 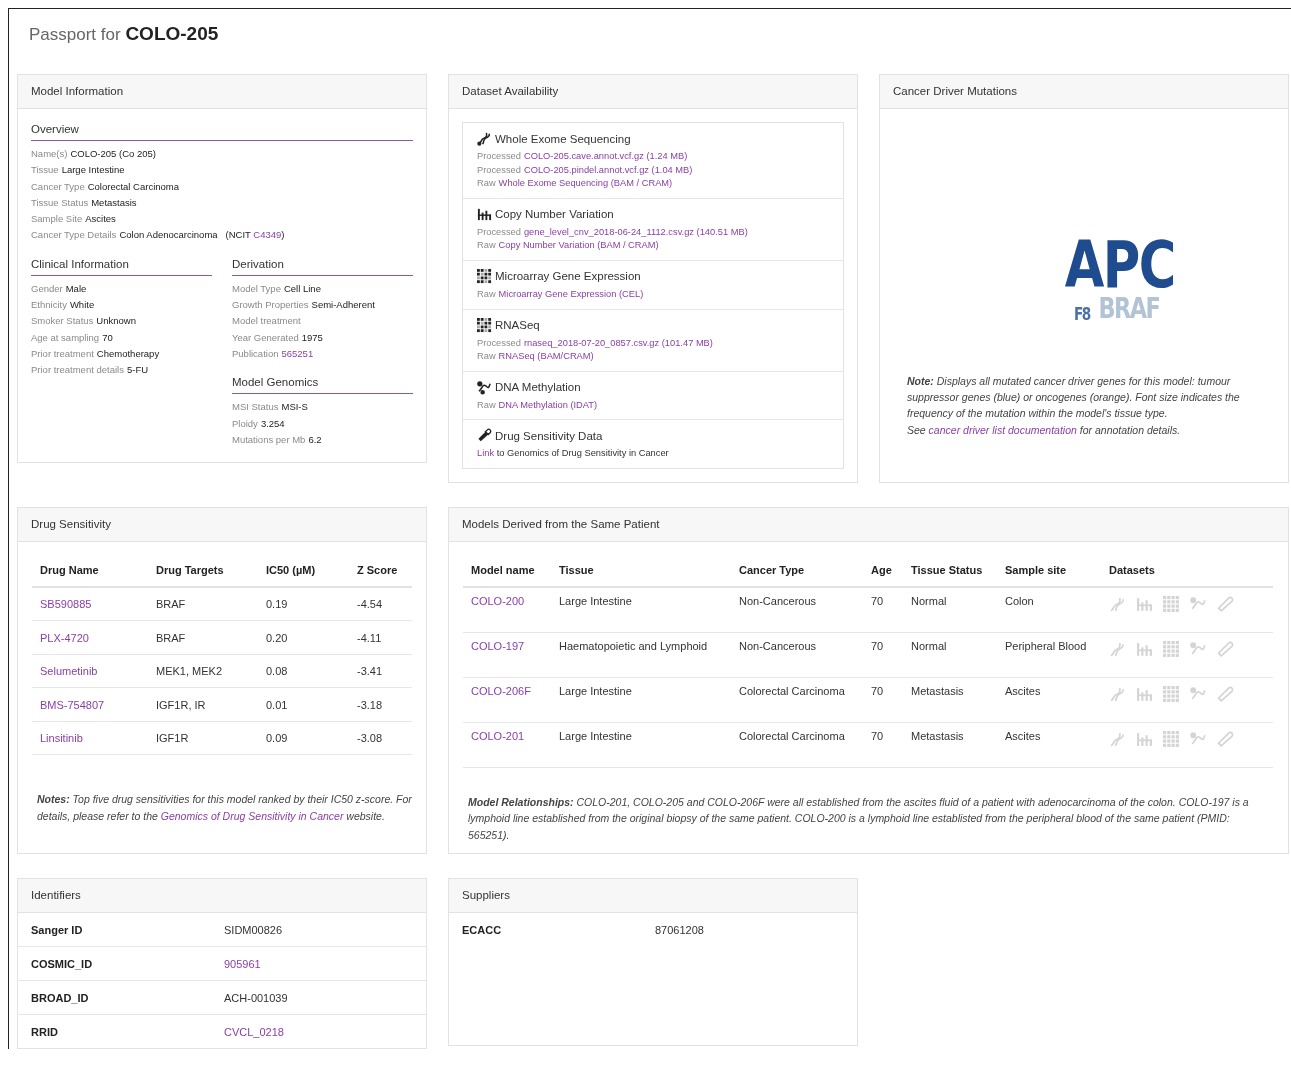 What do you see at coordinates (61, 738) in the screenshot?
I see `drug-link: Linsitinib` at bounding box center [61, 738].